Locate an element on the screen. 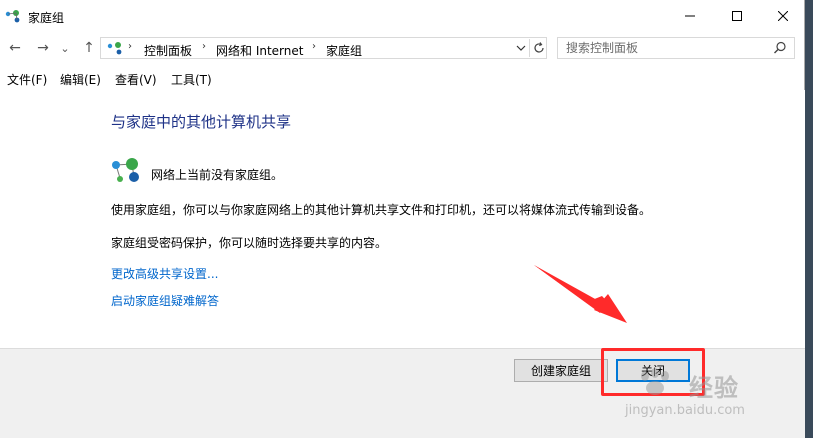 The image size is (813, 438). refresh-icon is located at coordinates (538, 47).